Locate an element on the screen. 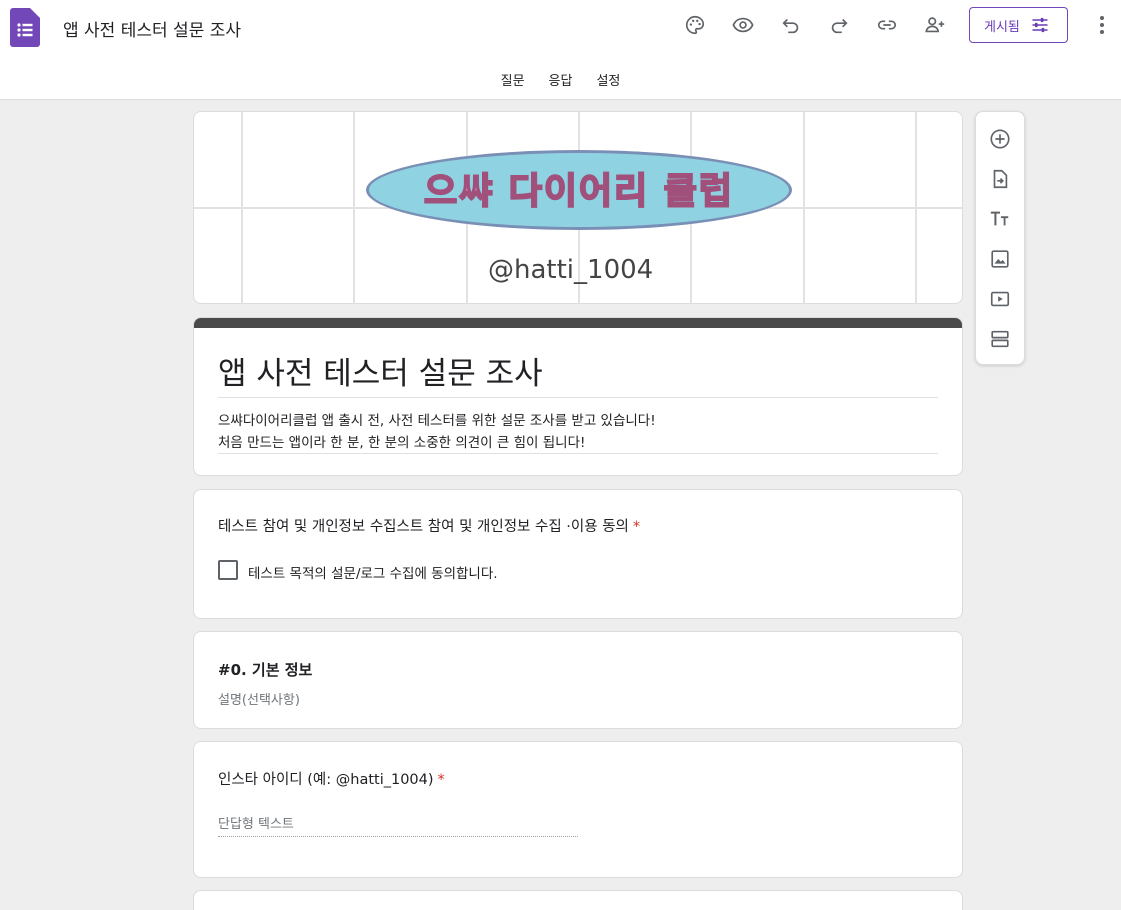 This screenshot has height=910, width=1121. form-tabs: 질문 응답 설정 is located at coordinates (560, 81).